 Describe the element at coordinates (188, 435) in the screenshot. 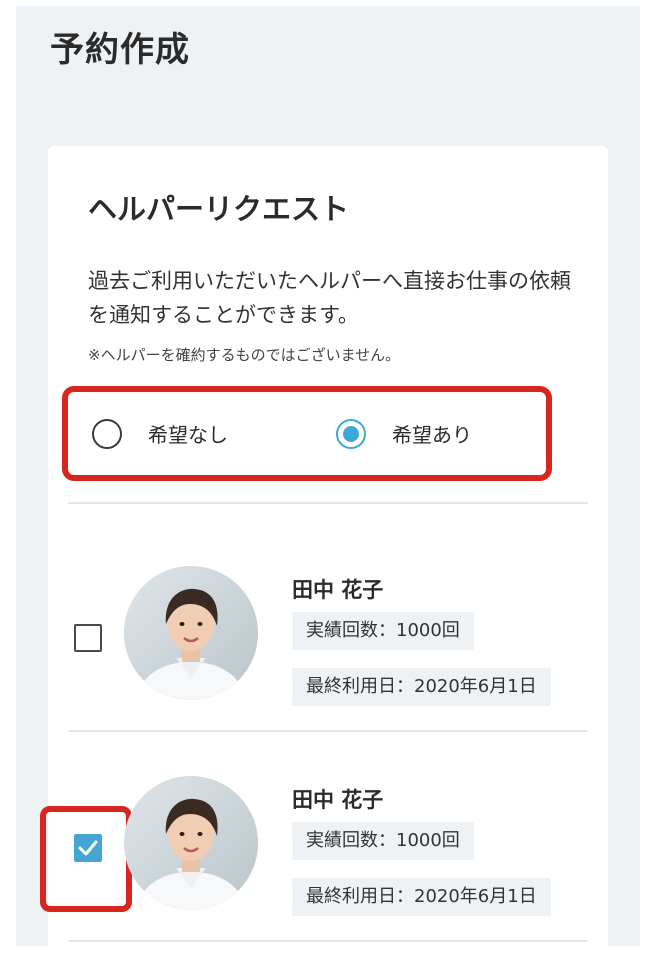

I see `radio-label: 希望なし` at that location.